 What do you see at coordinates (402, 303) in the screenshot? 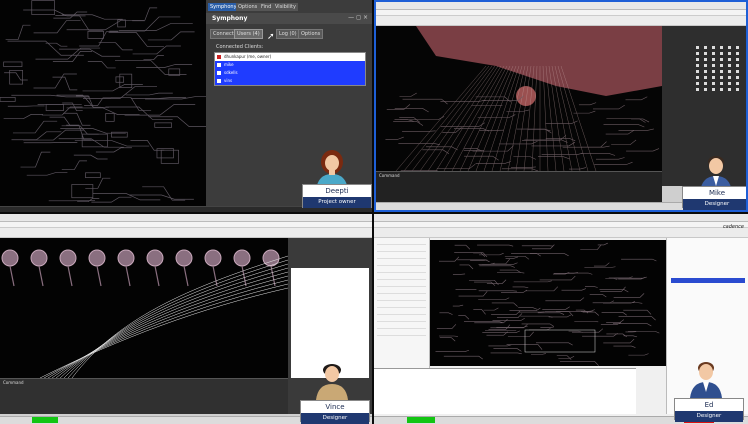
I see `left-options-panel` at bounding box center [402, 303].